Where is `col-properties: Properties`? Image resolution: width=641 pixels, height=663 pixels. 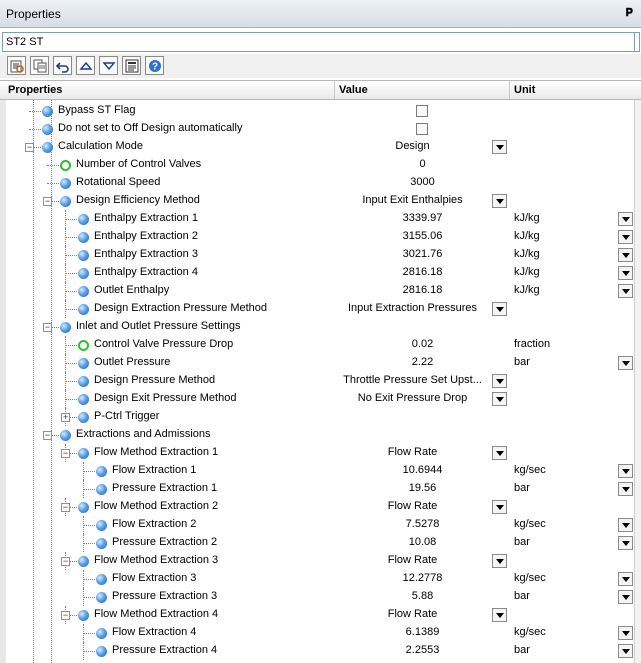 col-properties: Properties is located at coordinates (35, 90).